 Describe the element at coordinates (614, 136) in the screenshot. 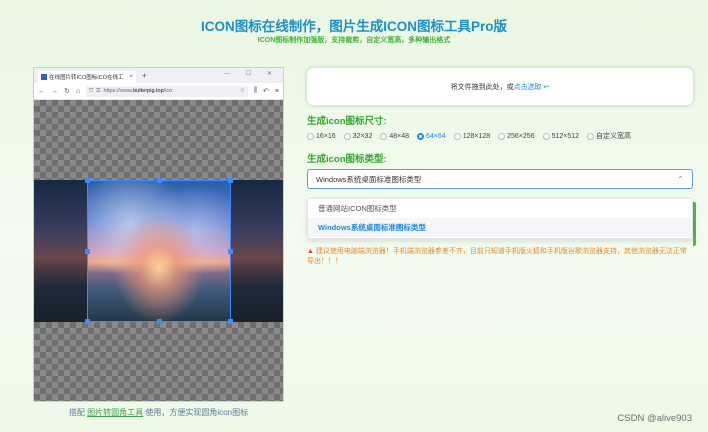

I see `size-option-label: 自定义宽高` at that location.